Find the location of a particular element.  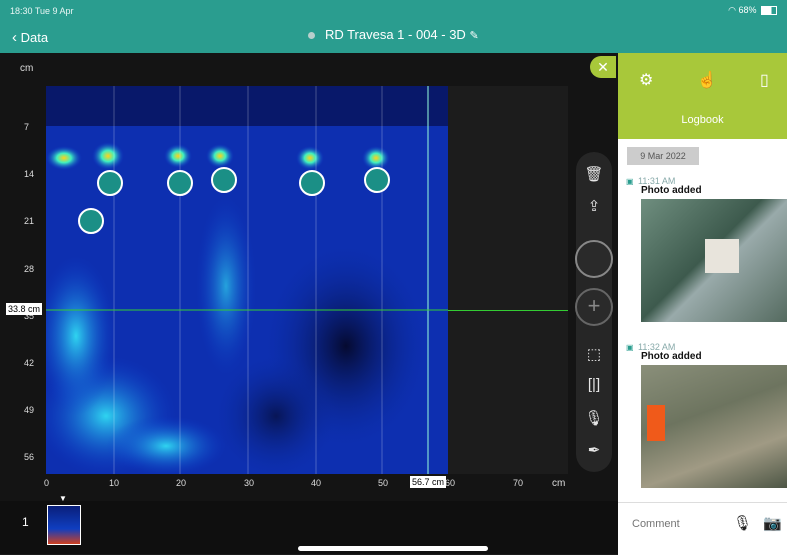

page-number: 1 is located at coordinates (25, 522).